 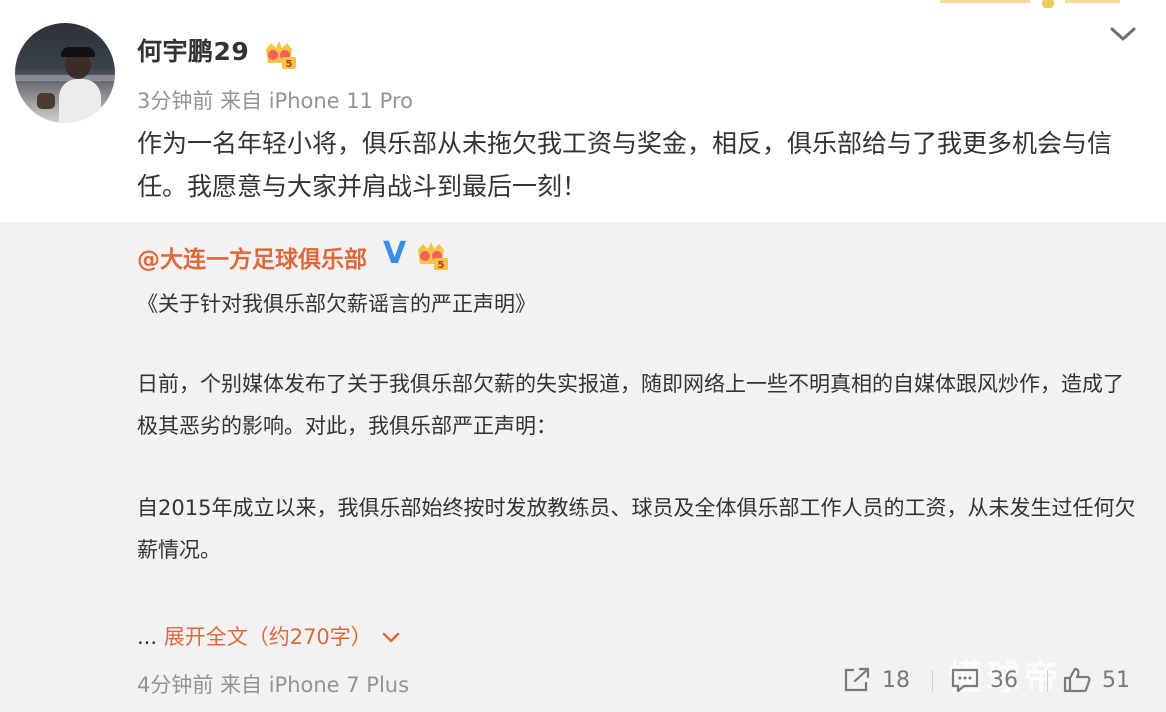 I want to click on top-decoration-graphic, so click(x=1030, y=4).